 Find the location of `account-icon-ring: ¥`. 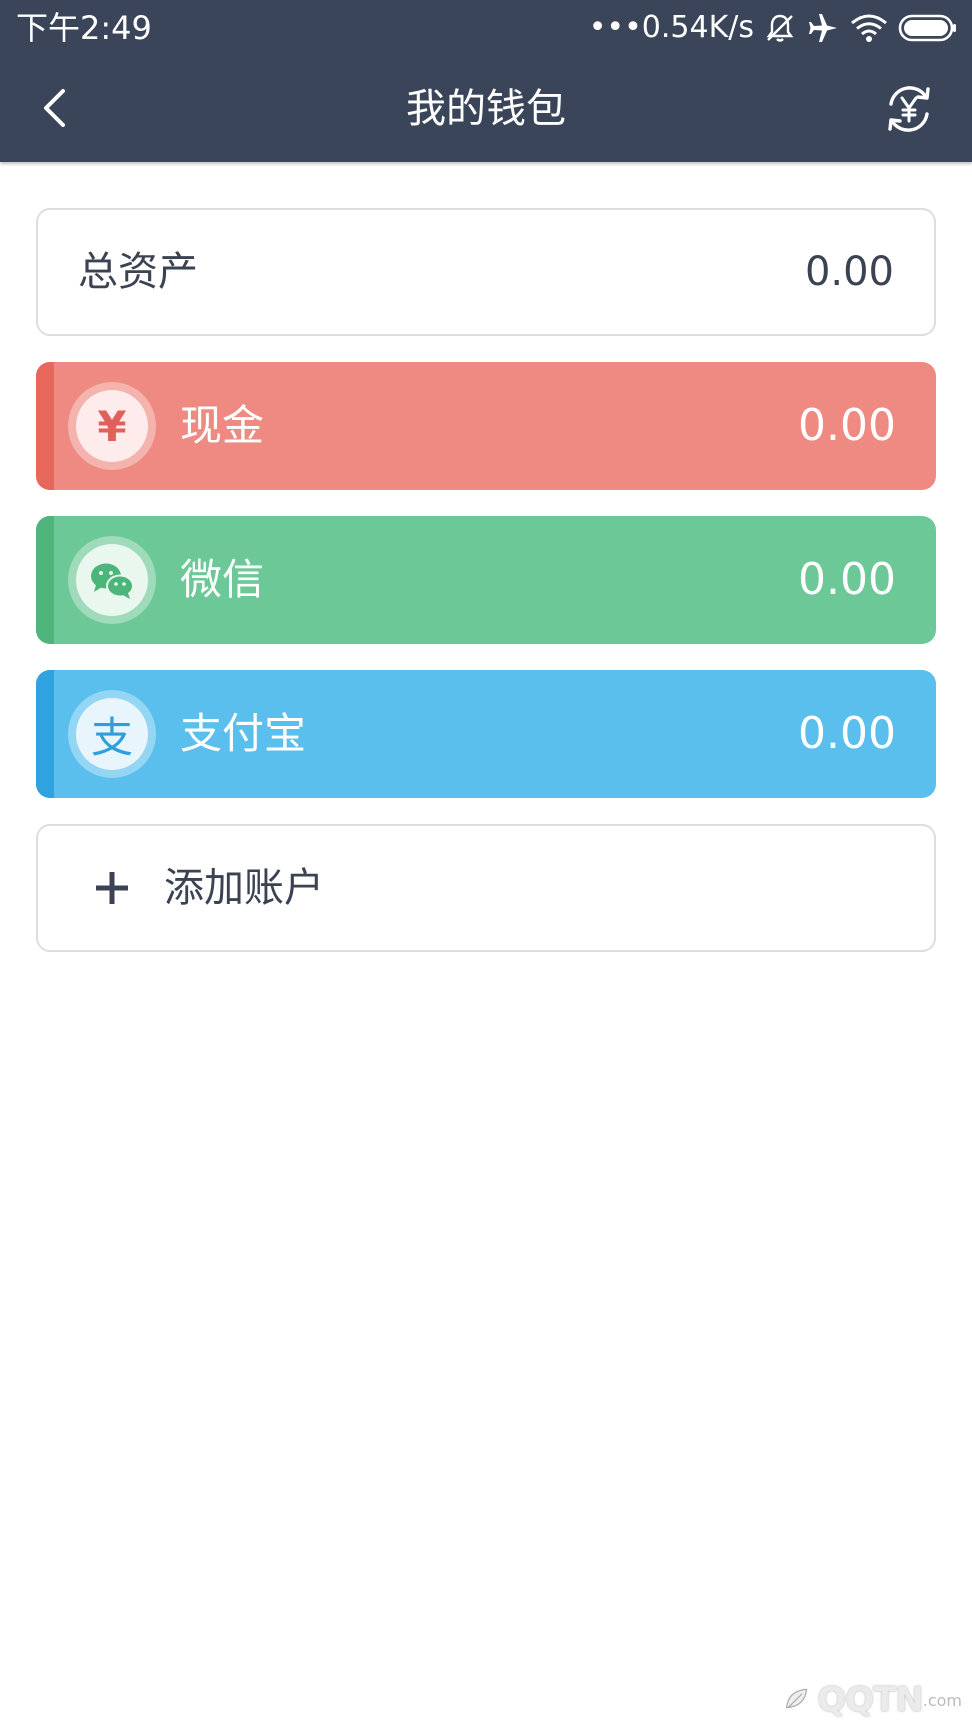

account-icon-ring: ¥ is located at coordinates (112, 426).